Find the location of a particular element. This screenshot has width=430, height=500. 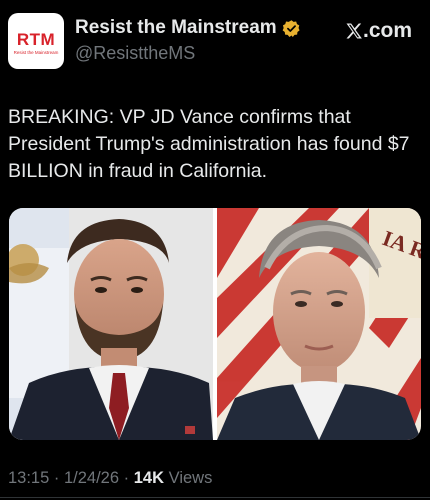

source-label: .com is located at coordinates (378, 31).